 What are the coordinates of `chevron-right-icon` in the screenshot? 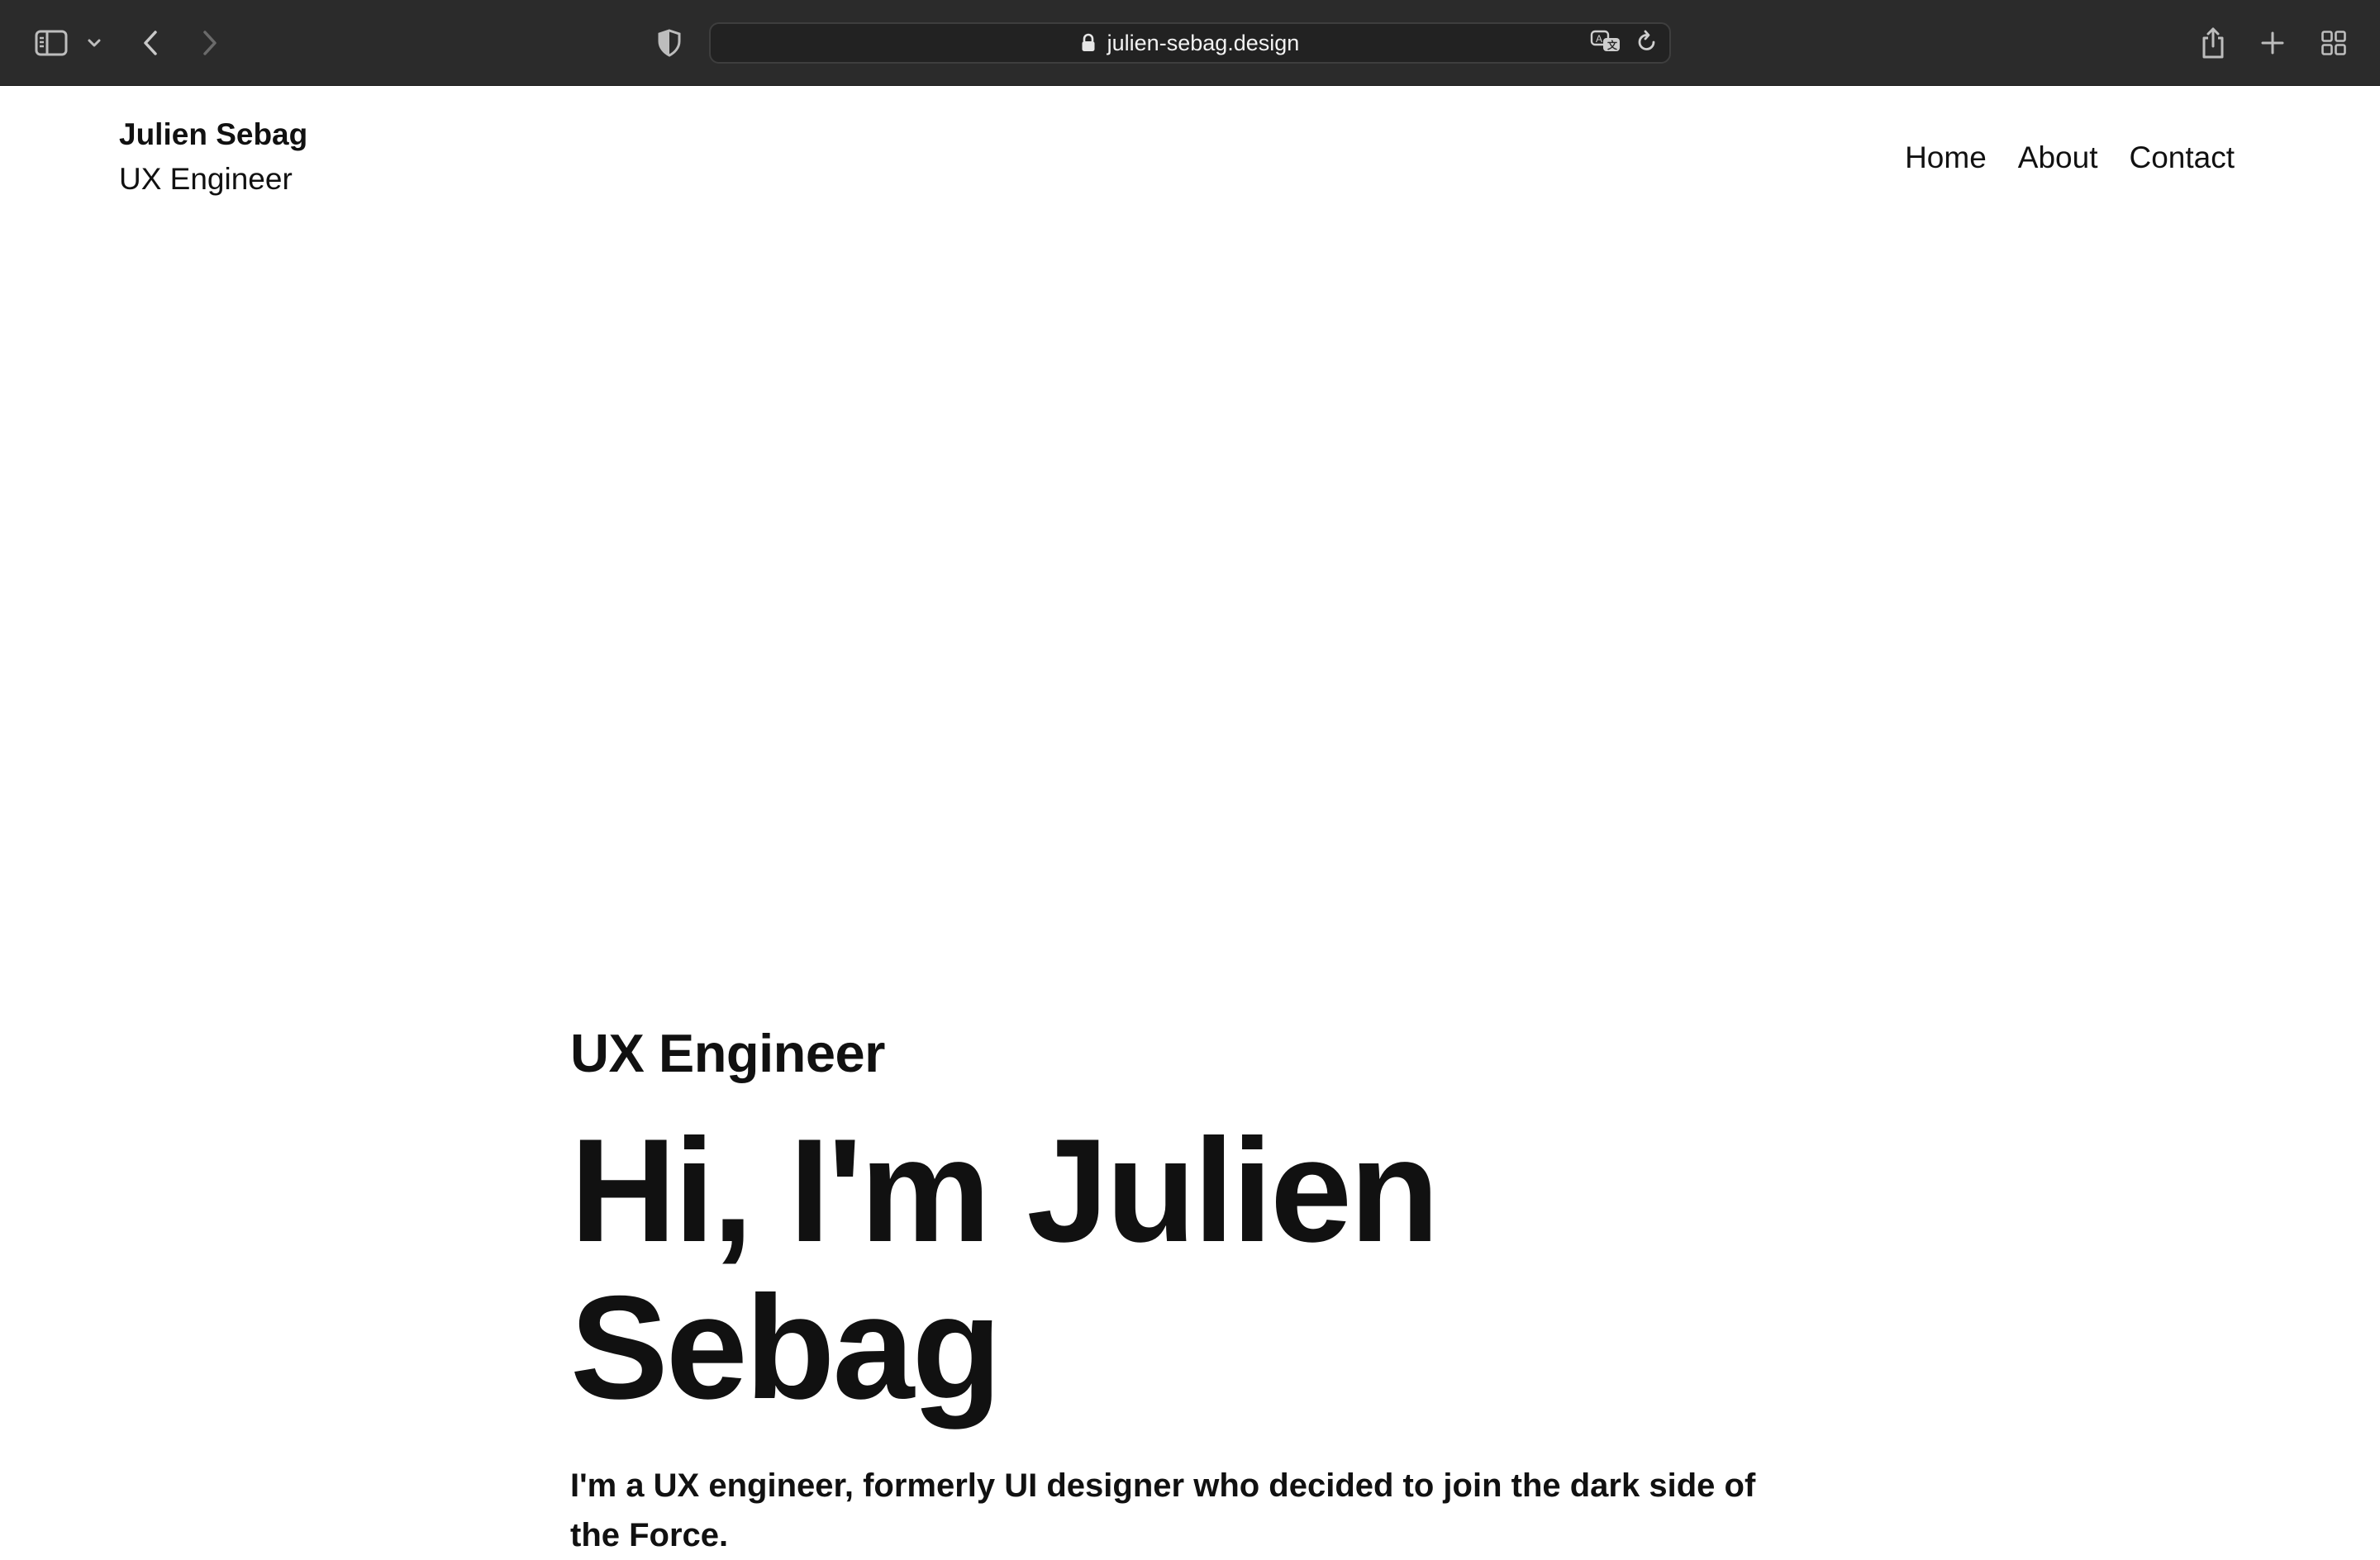 It's located at (210, 43).